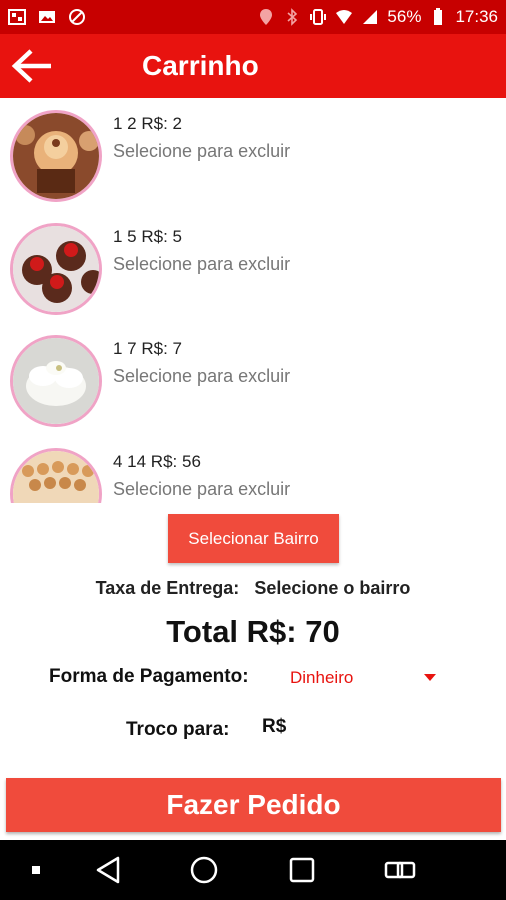 This screenshot has width=506, height=900. I want to click on image-icon, so click(47, 17).